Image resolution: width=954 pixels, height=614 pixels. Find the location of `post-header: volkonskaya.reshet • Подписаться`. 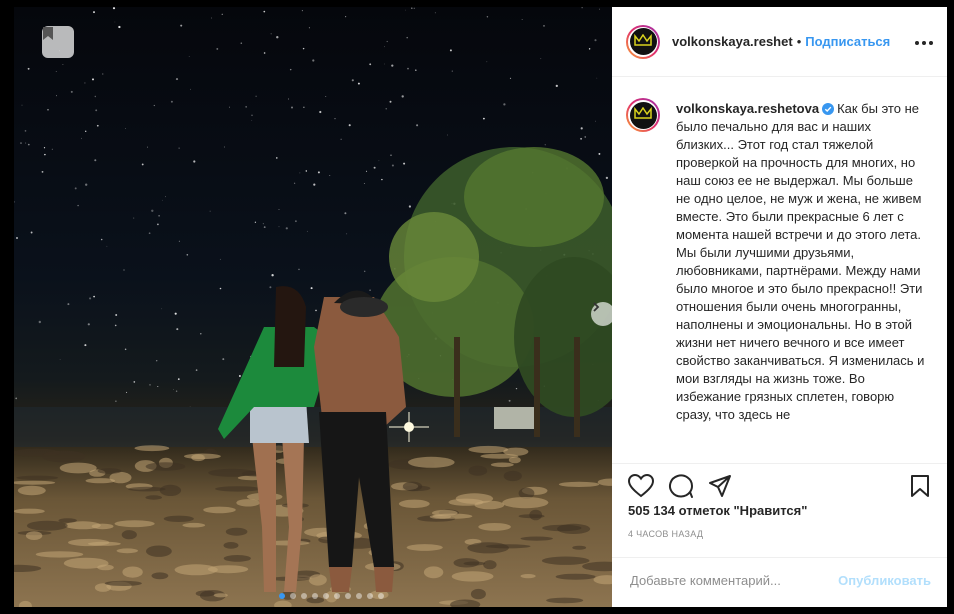

post-header: volkonskaya.reshet • Подписаться is located at coordinates (779, 42).